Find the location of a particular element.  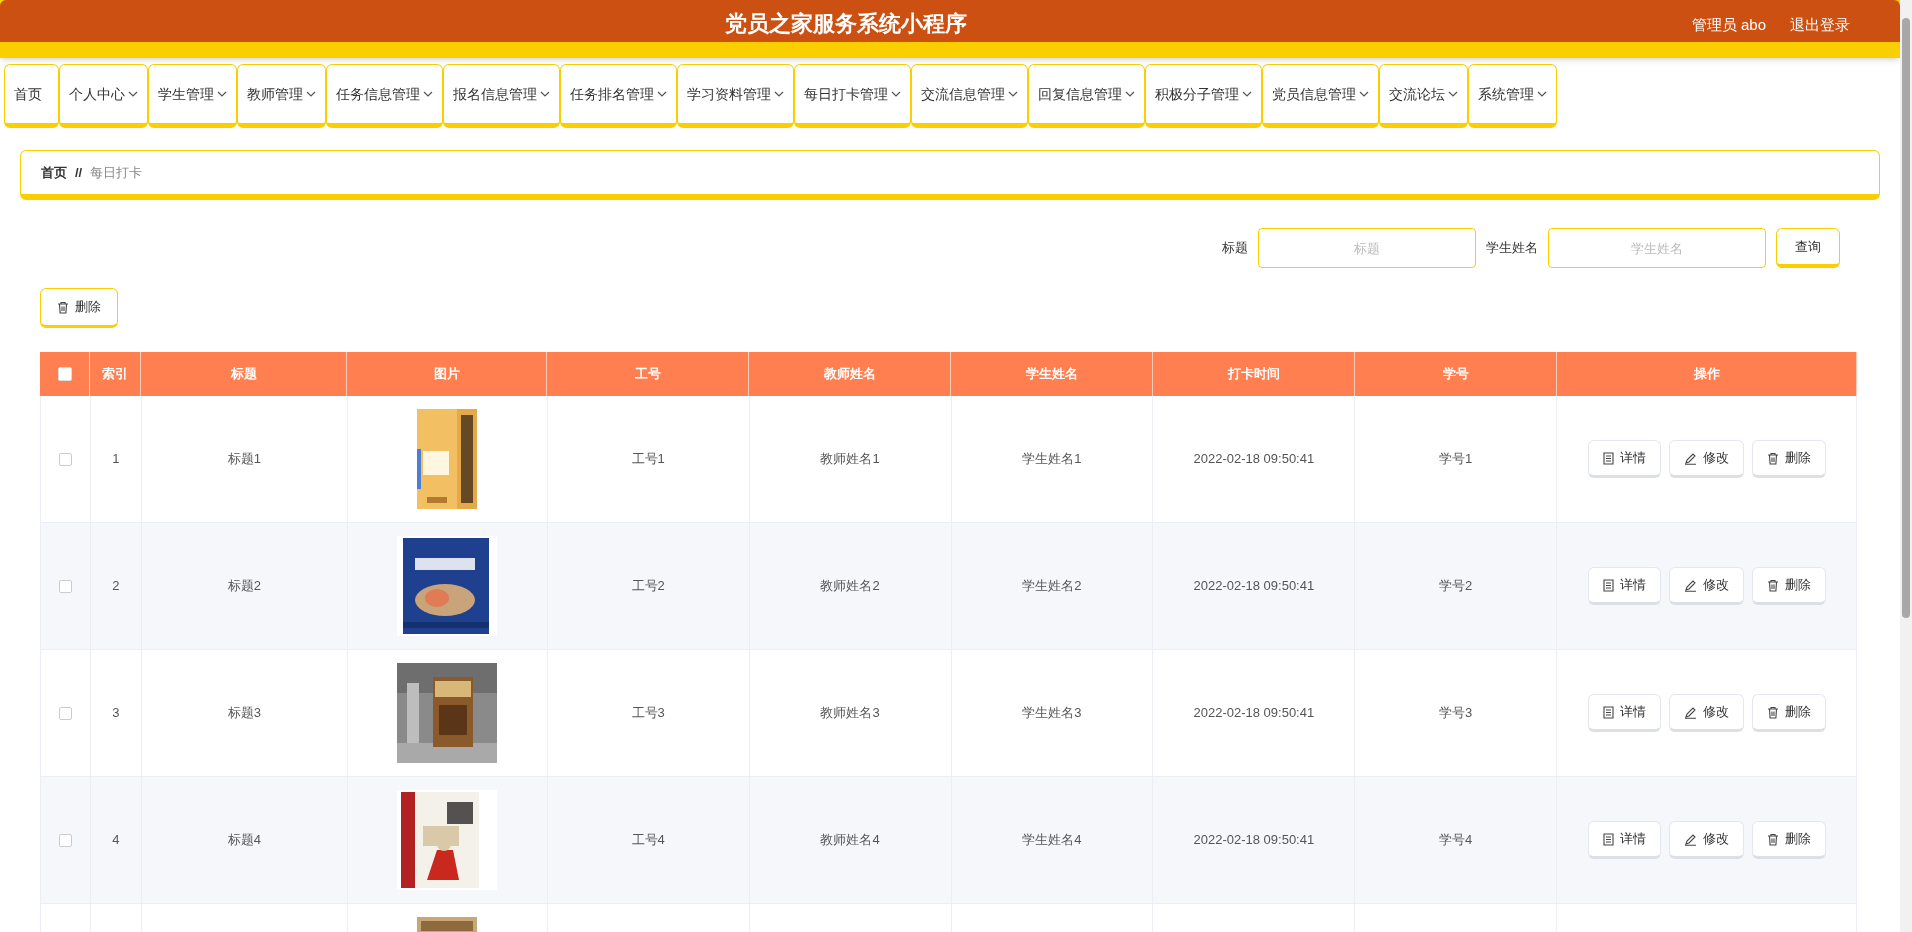

nav-menu-item: 系统管理 is located at coordinates (1512, 96).